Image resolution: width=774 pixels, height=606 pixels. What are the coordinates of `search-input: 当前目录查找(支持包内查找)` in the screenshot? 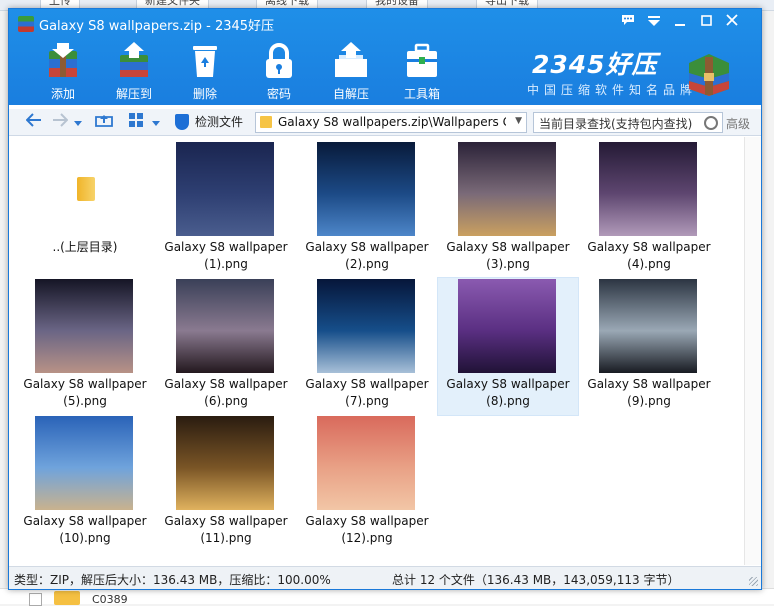 It's located at (628, 122).